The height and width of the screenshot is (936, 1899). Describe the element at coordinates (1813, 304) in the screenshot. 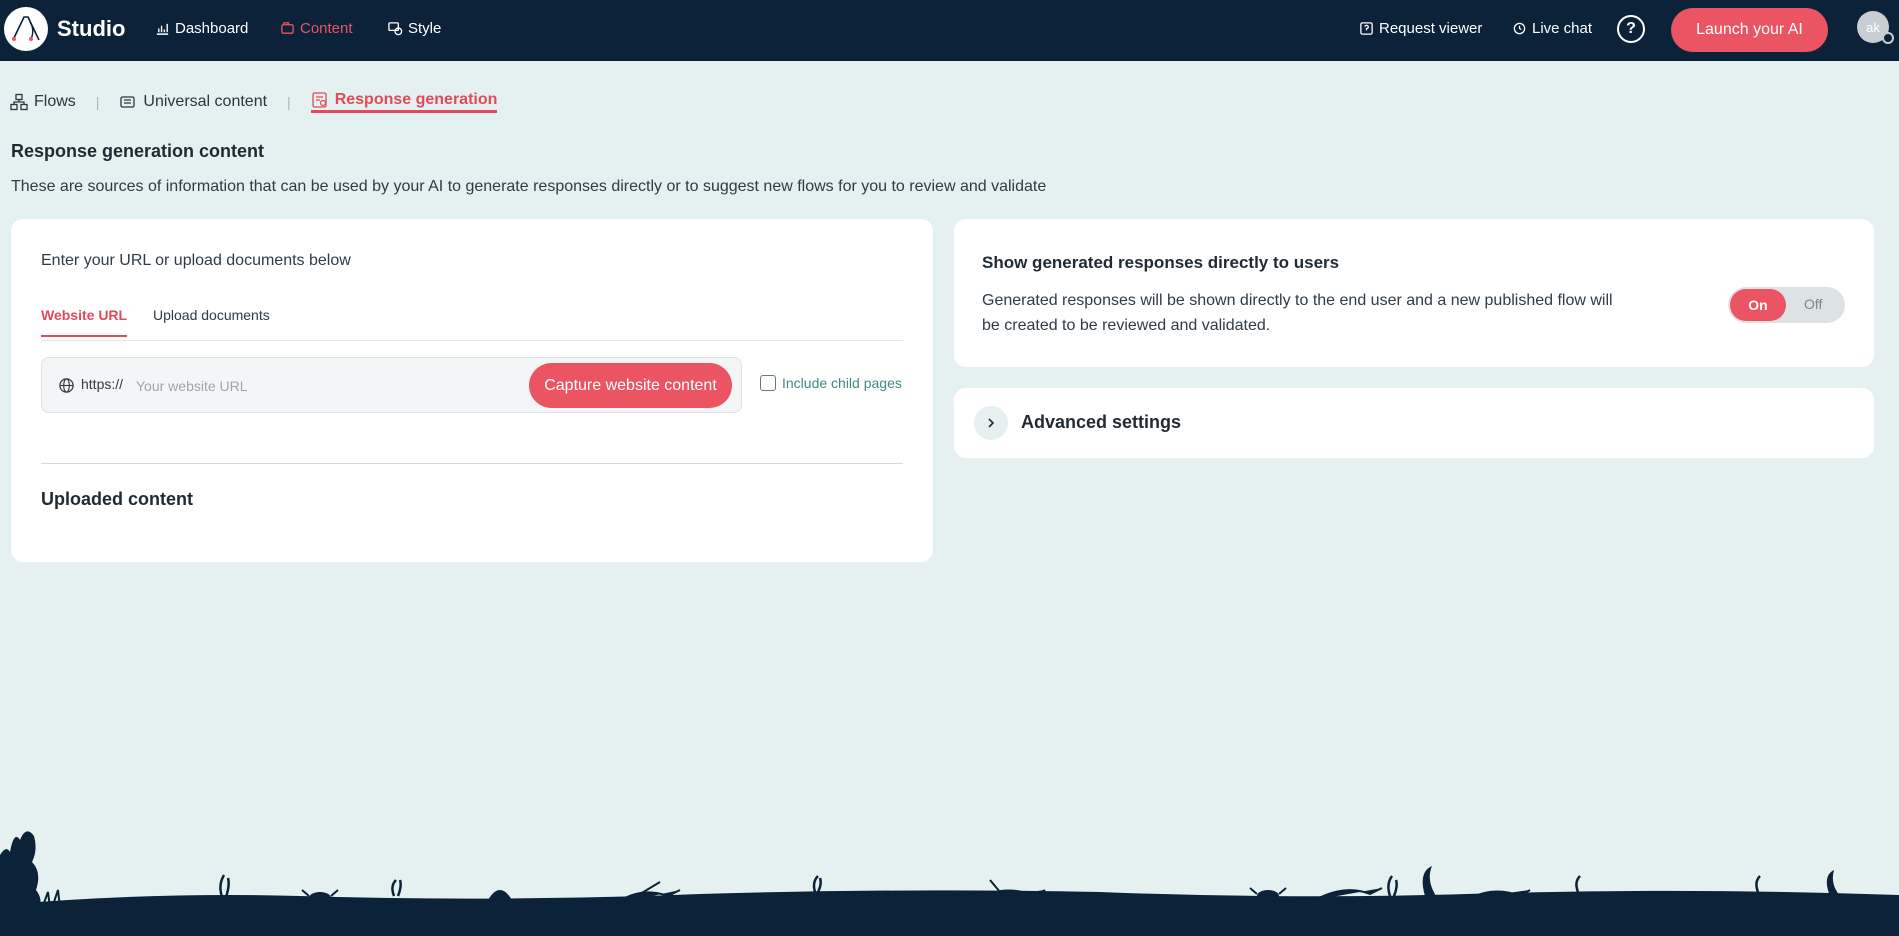

I see `toggle-off-option: Off` at that location.